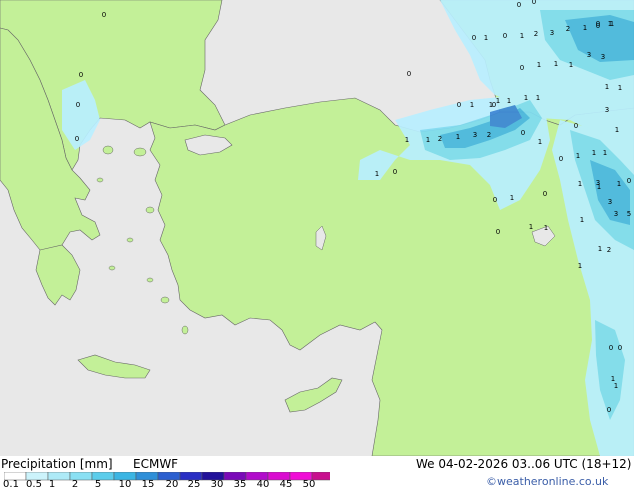 Image resolution: width=634 pixels, height=490 pixels. What do you see at coordinates (57, 464) in the screenshot?
I see `footer-title: Precipitation [mm]` at bounding box center [57, 464].